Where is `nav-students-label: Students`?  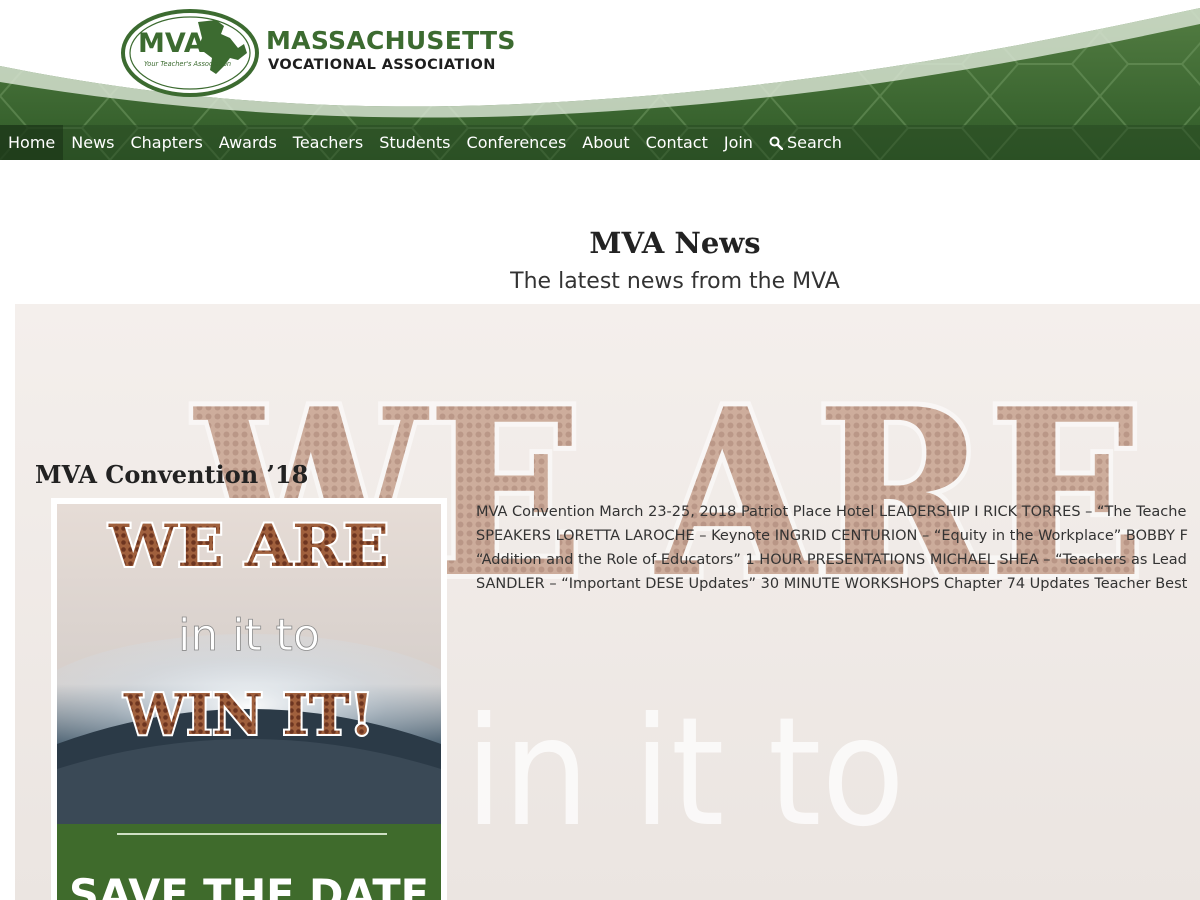
nav-students-label: Students is located at coordinates (415, 142).